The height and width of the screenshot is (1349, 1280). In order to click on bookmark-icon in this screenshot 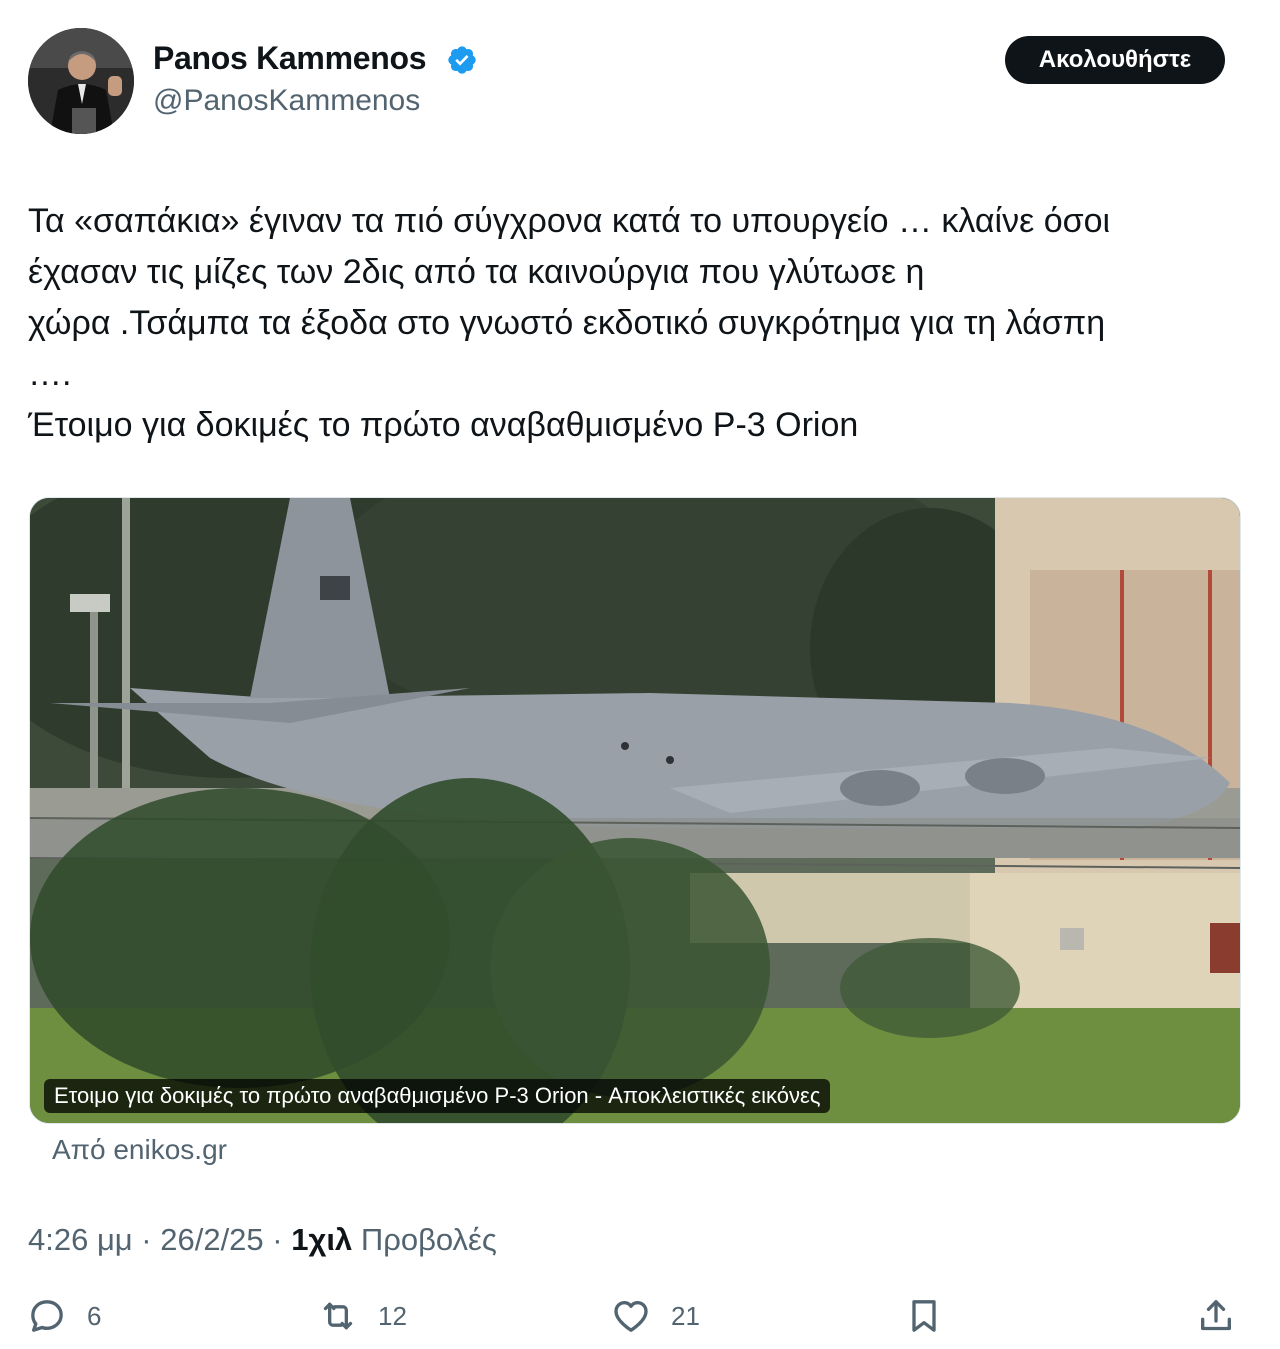, I will do `click(924, 1316)`.